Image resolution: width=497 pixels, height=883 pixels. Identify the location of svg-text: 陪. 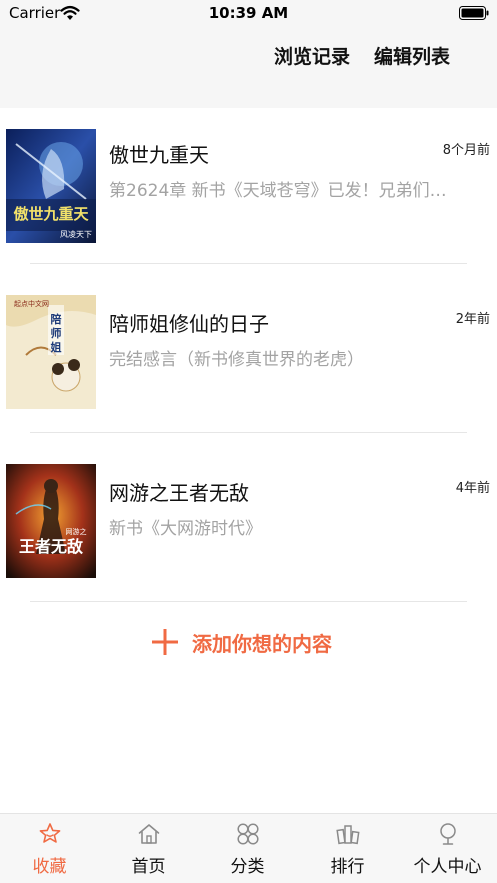
(56, 319).